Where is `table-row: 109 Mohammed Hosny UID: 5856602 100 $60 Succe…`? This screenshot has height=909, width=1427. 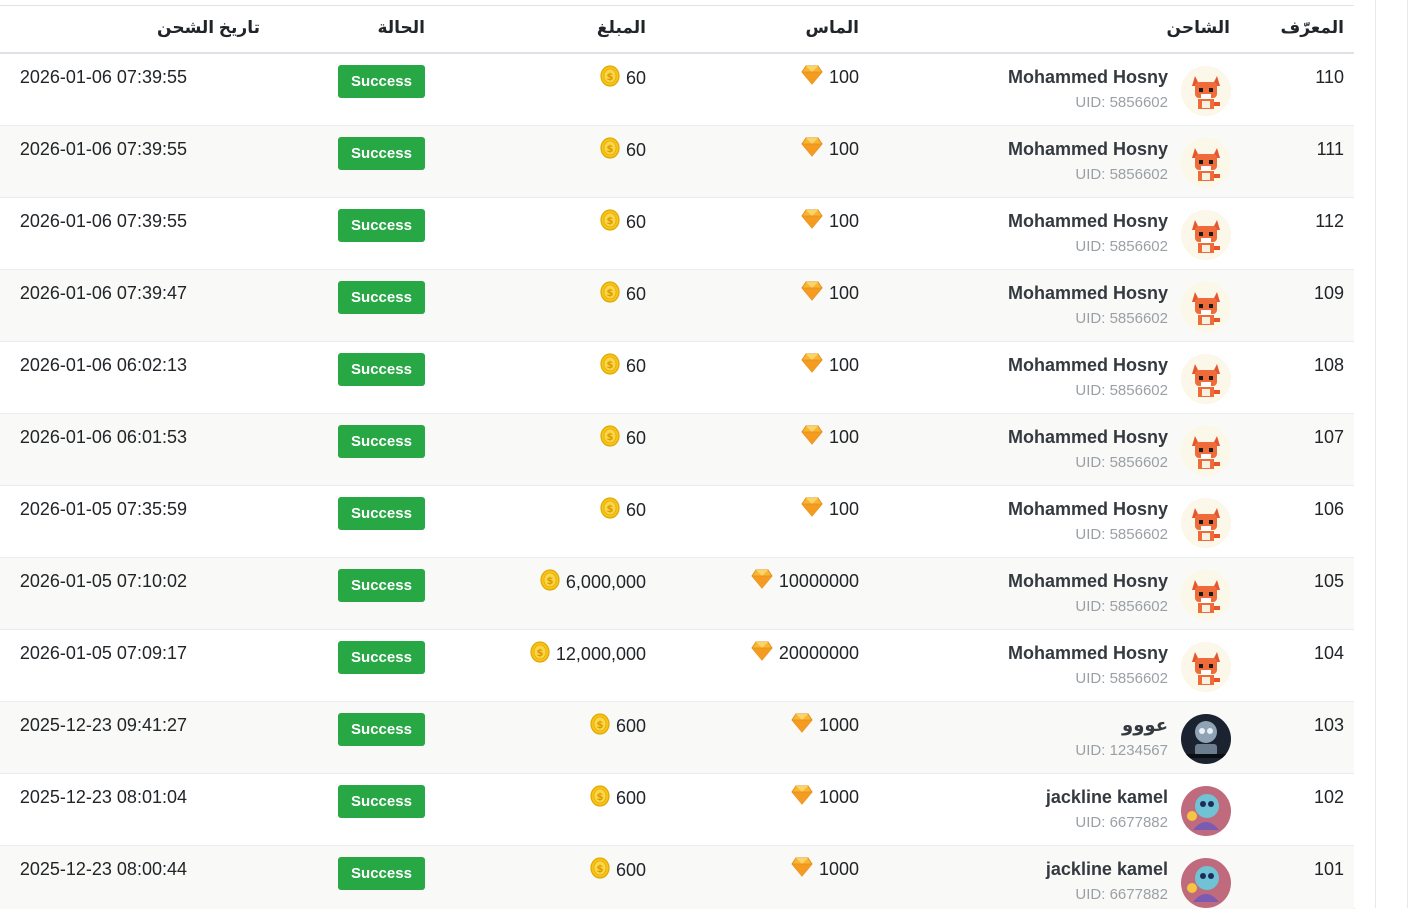 table-row: 109 Mohammed Hosny UID: 5856602 100 $60 Succe… is located at coordinates (677, 306).